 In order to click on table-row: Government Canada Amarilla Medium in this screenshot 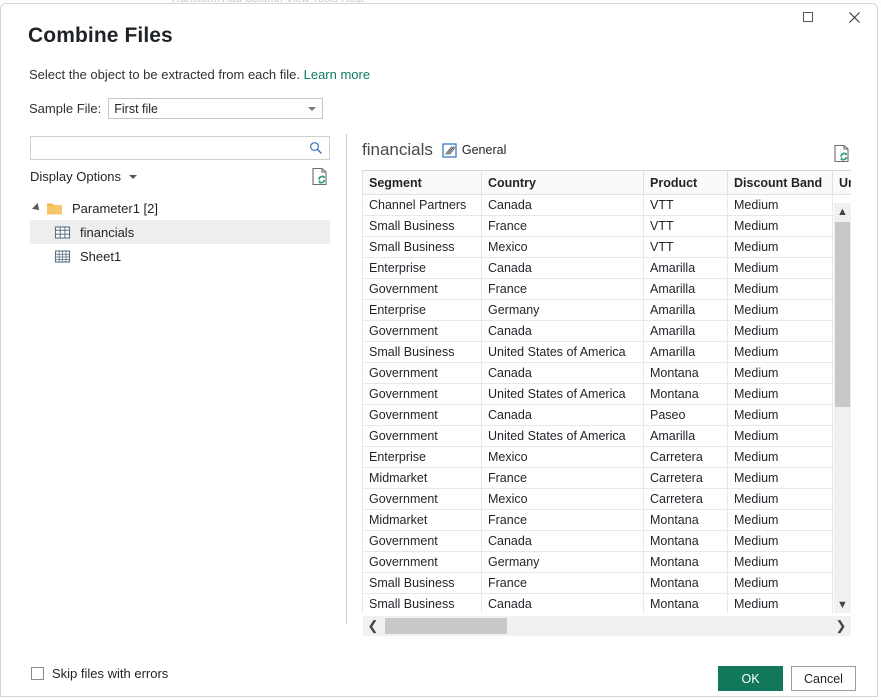, I will do `click(606, 331)`.